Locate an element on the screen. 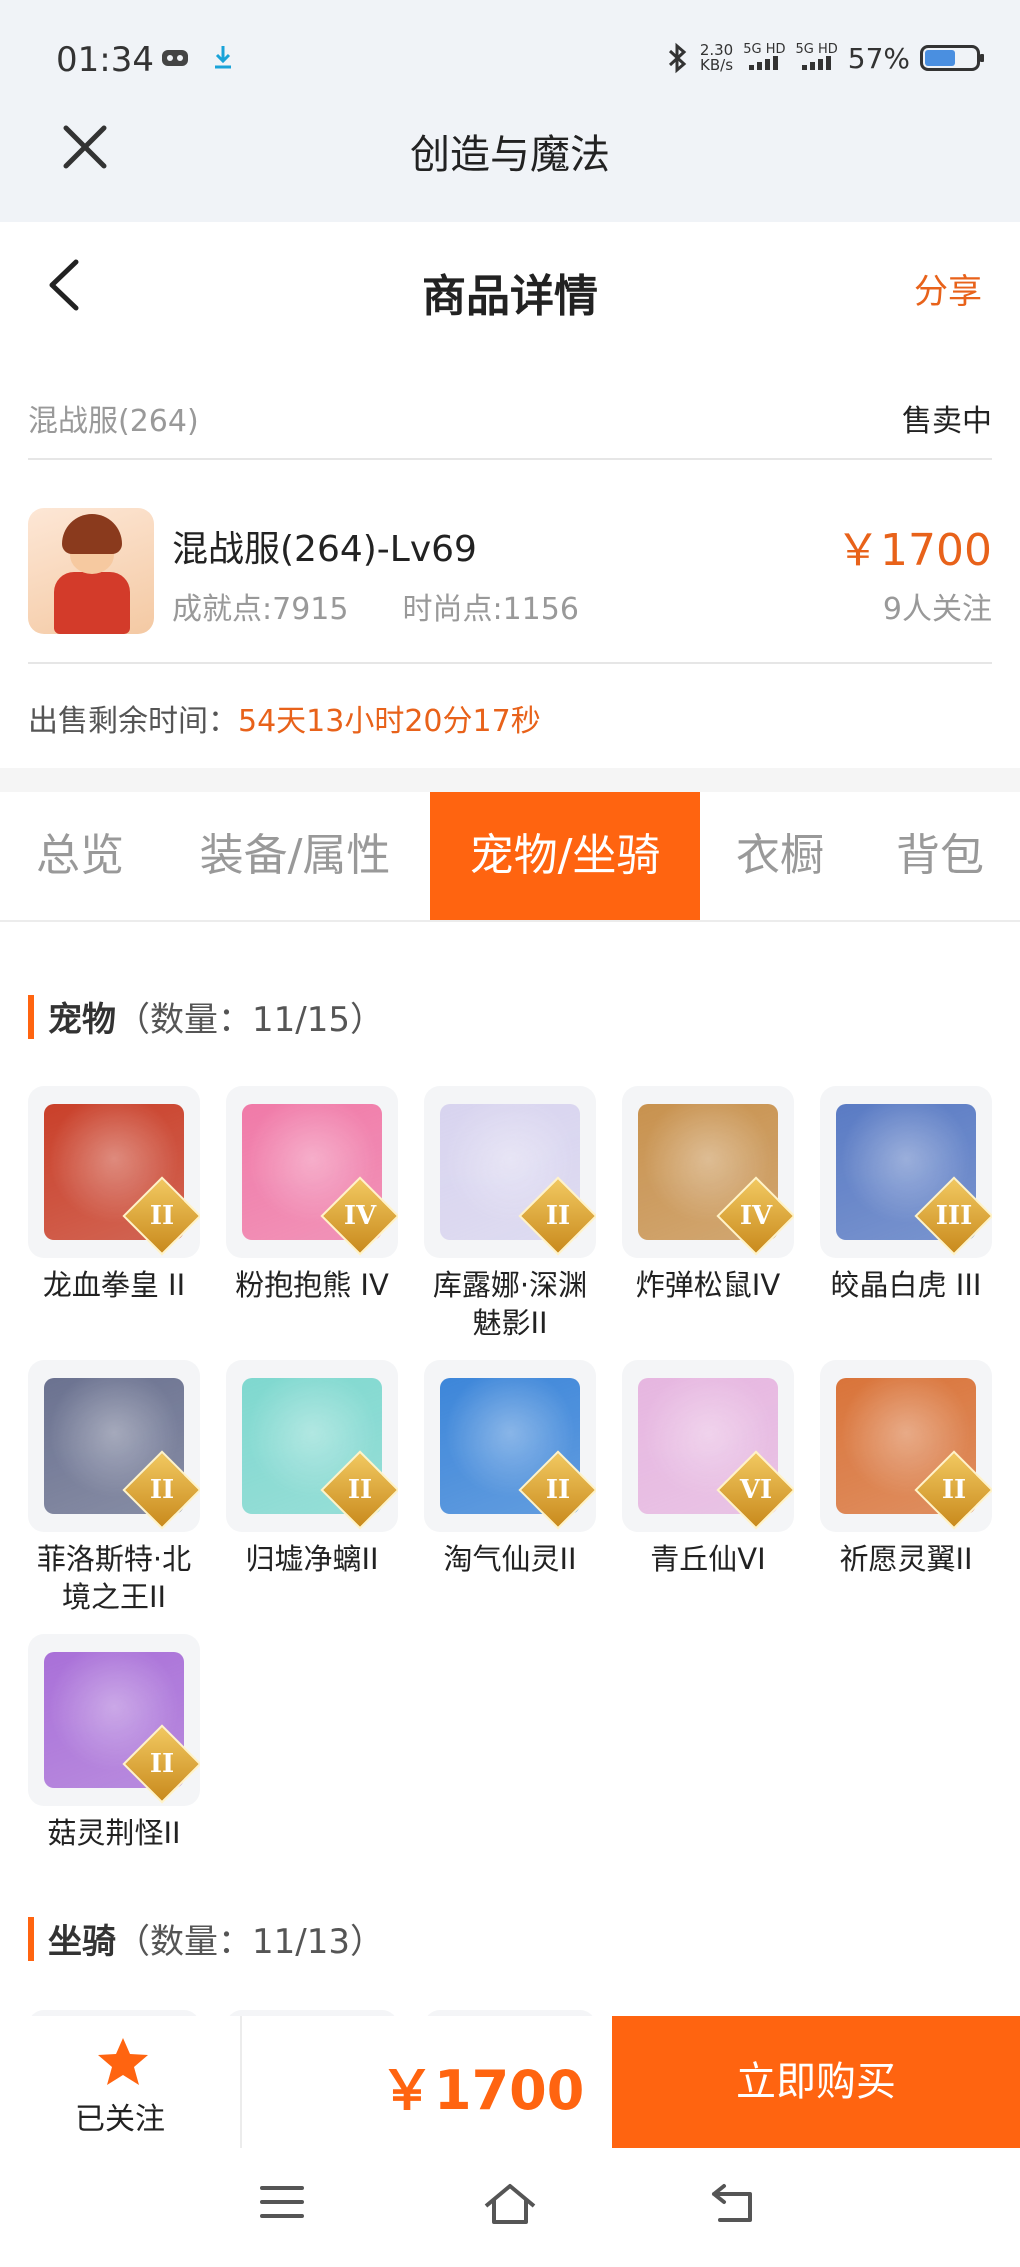 The image size is (1020, 2267). pet-rank: III is located at coordinates (954, 1216).